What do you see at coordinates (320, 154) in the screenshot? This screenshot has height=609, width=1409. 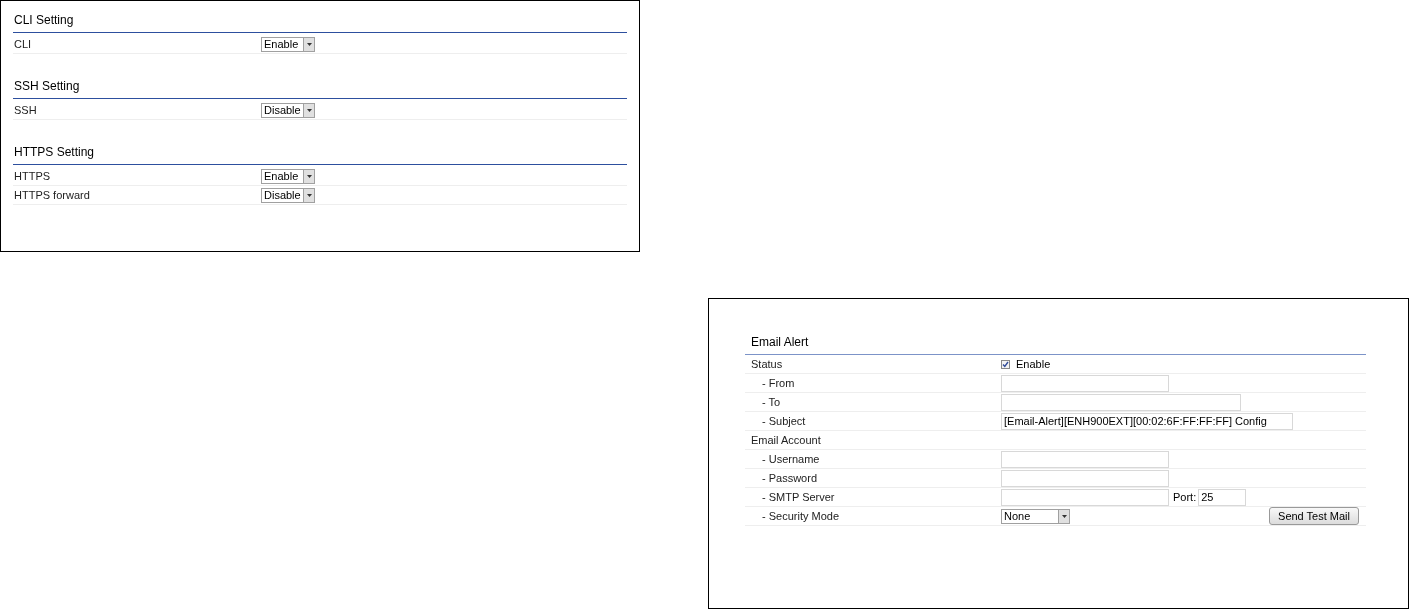 I see `section-title: HTTPS Setting` at bounding box center [320, 154].